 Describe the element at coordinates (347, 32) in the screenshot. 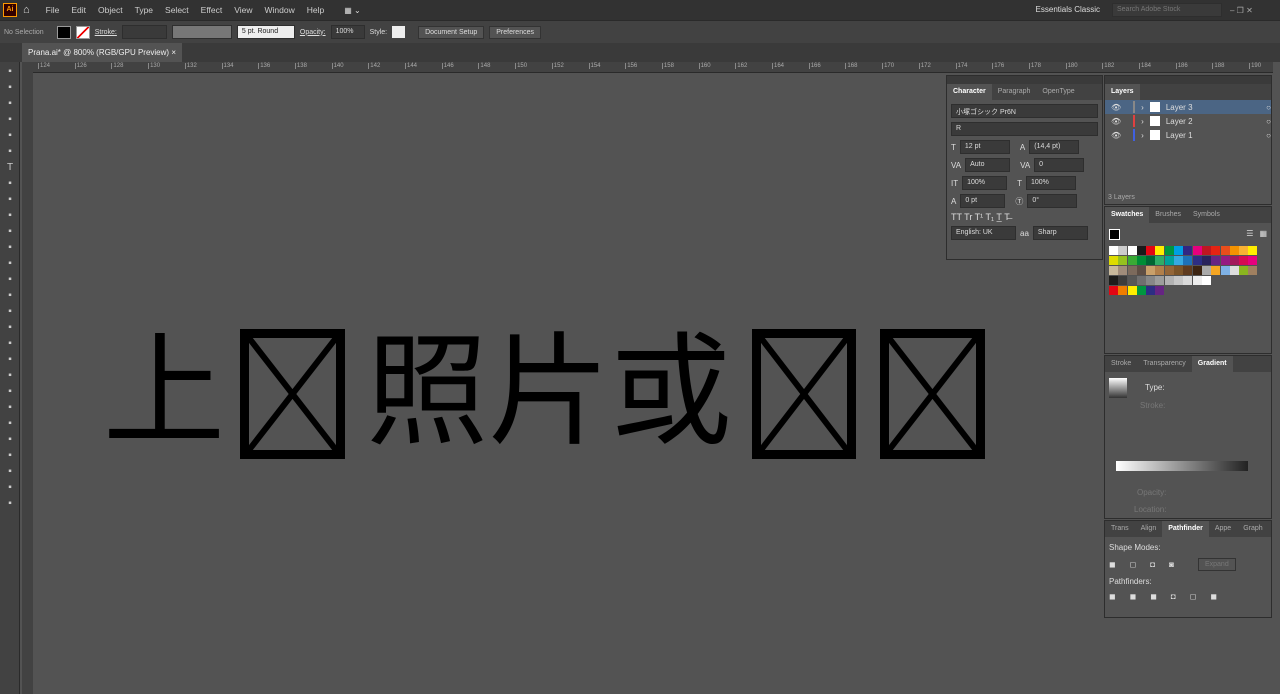

I see `opacity-input: 100%` at that location.